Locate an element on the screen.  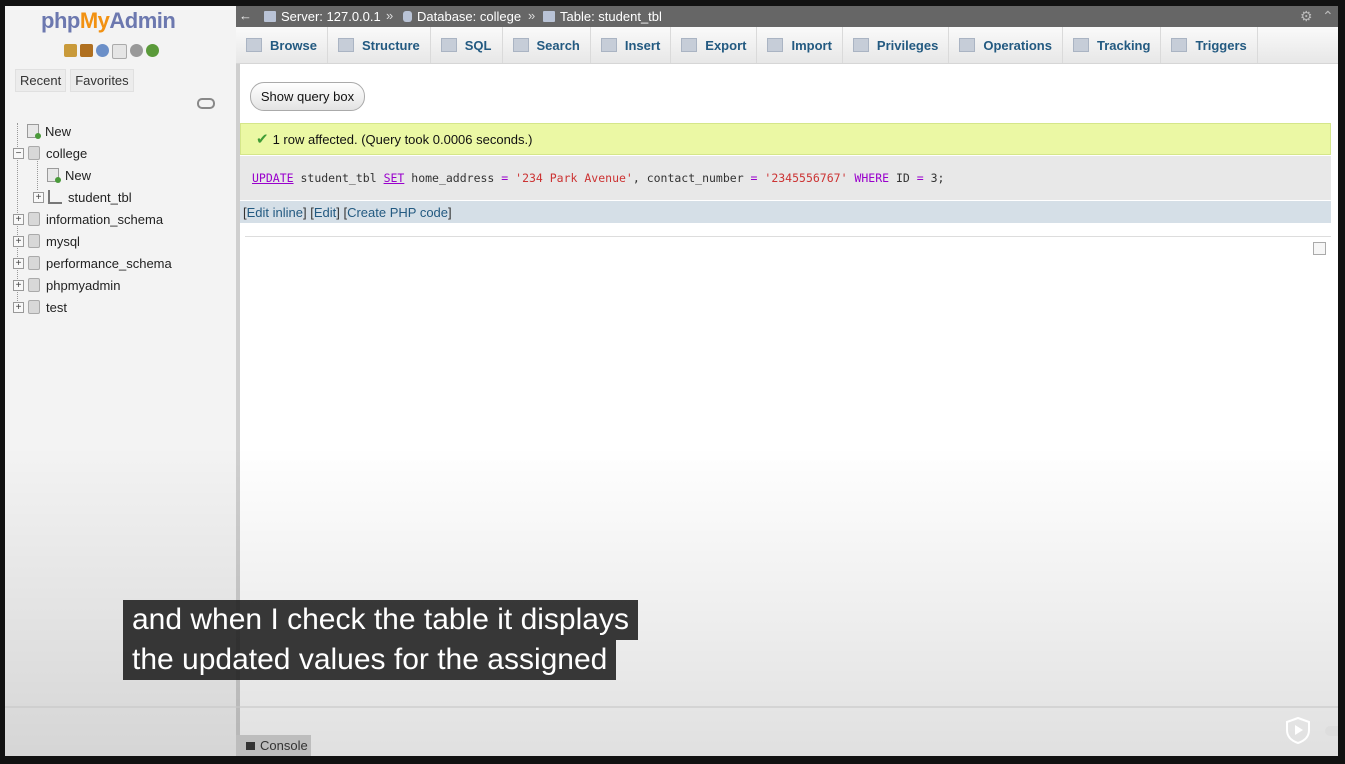
logo-php: php is located at coordinates (60, 20).